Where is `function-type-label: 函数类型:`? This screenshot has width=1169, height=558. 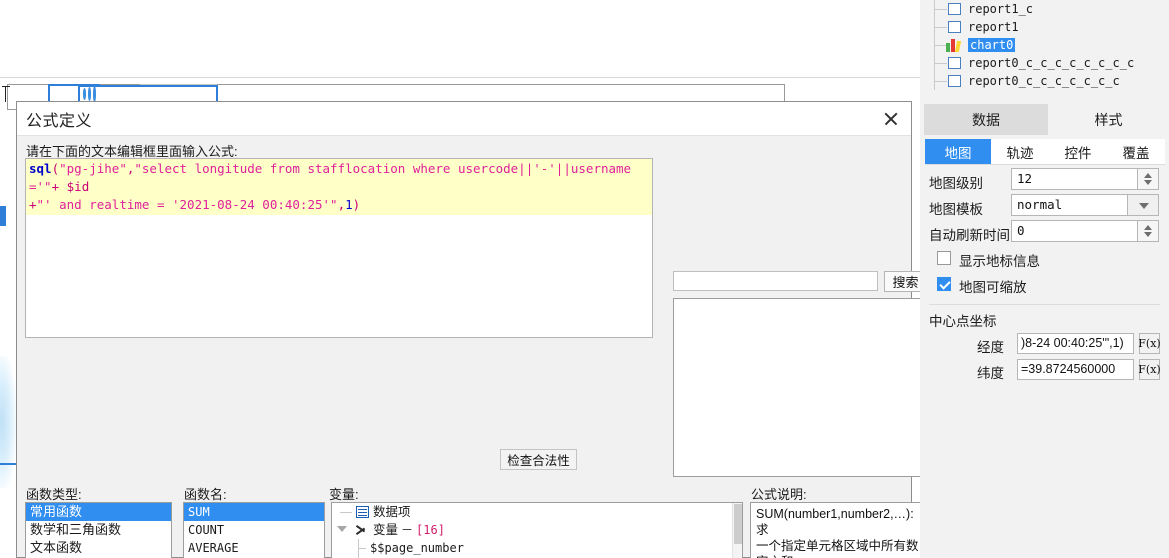
function-type-label: 函数类型: is located at coordinates (54, 494).